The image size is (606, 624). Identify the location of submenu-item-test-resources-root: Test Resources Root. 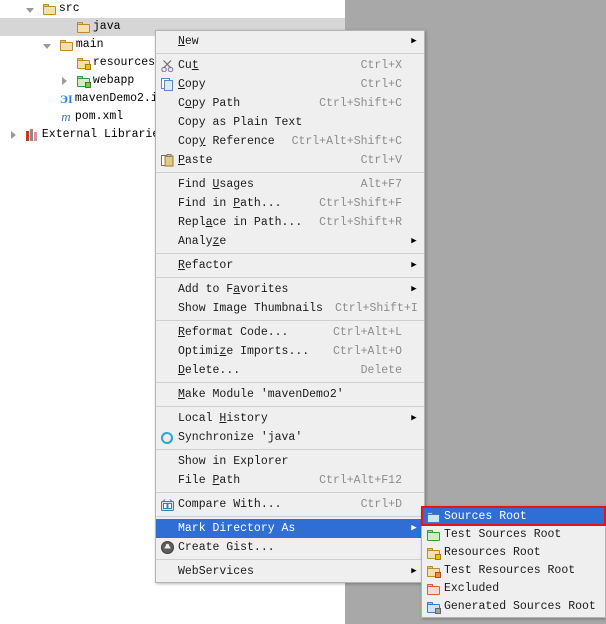
(513, 571).